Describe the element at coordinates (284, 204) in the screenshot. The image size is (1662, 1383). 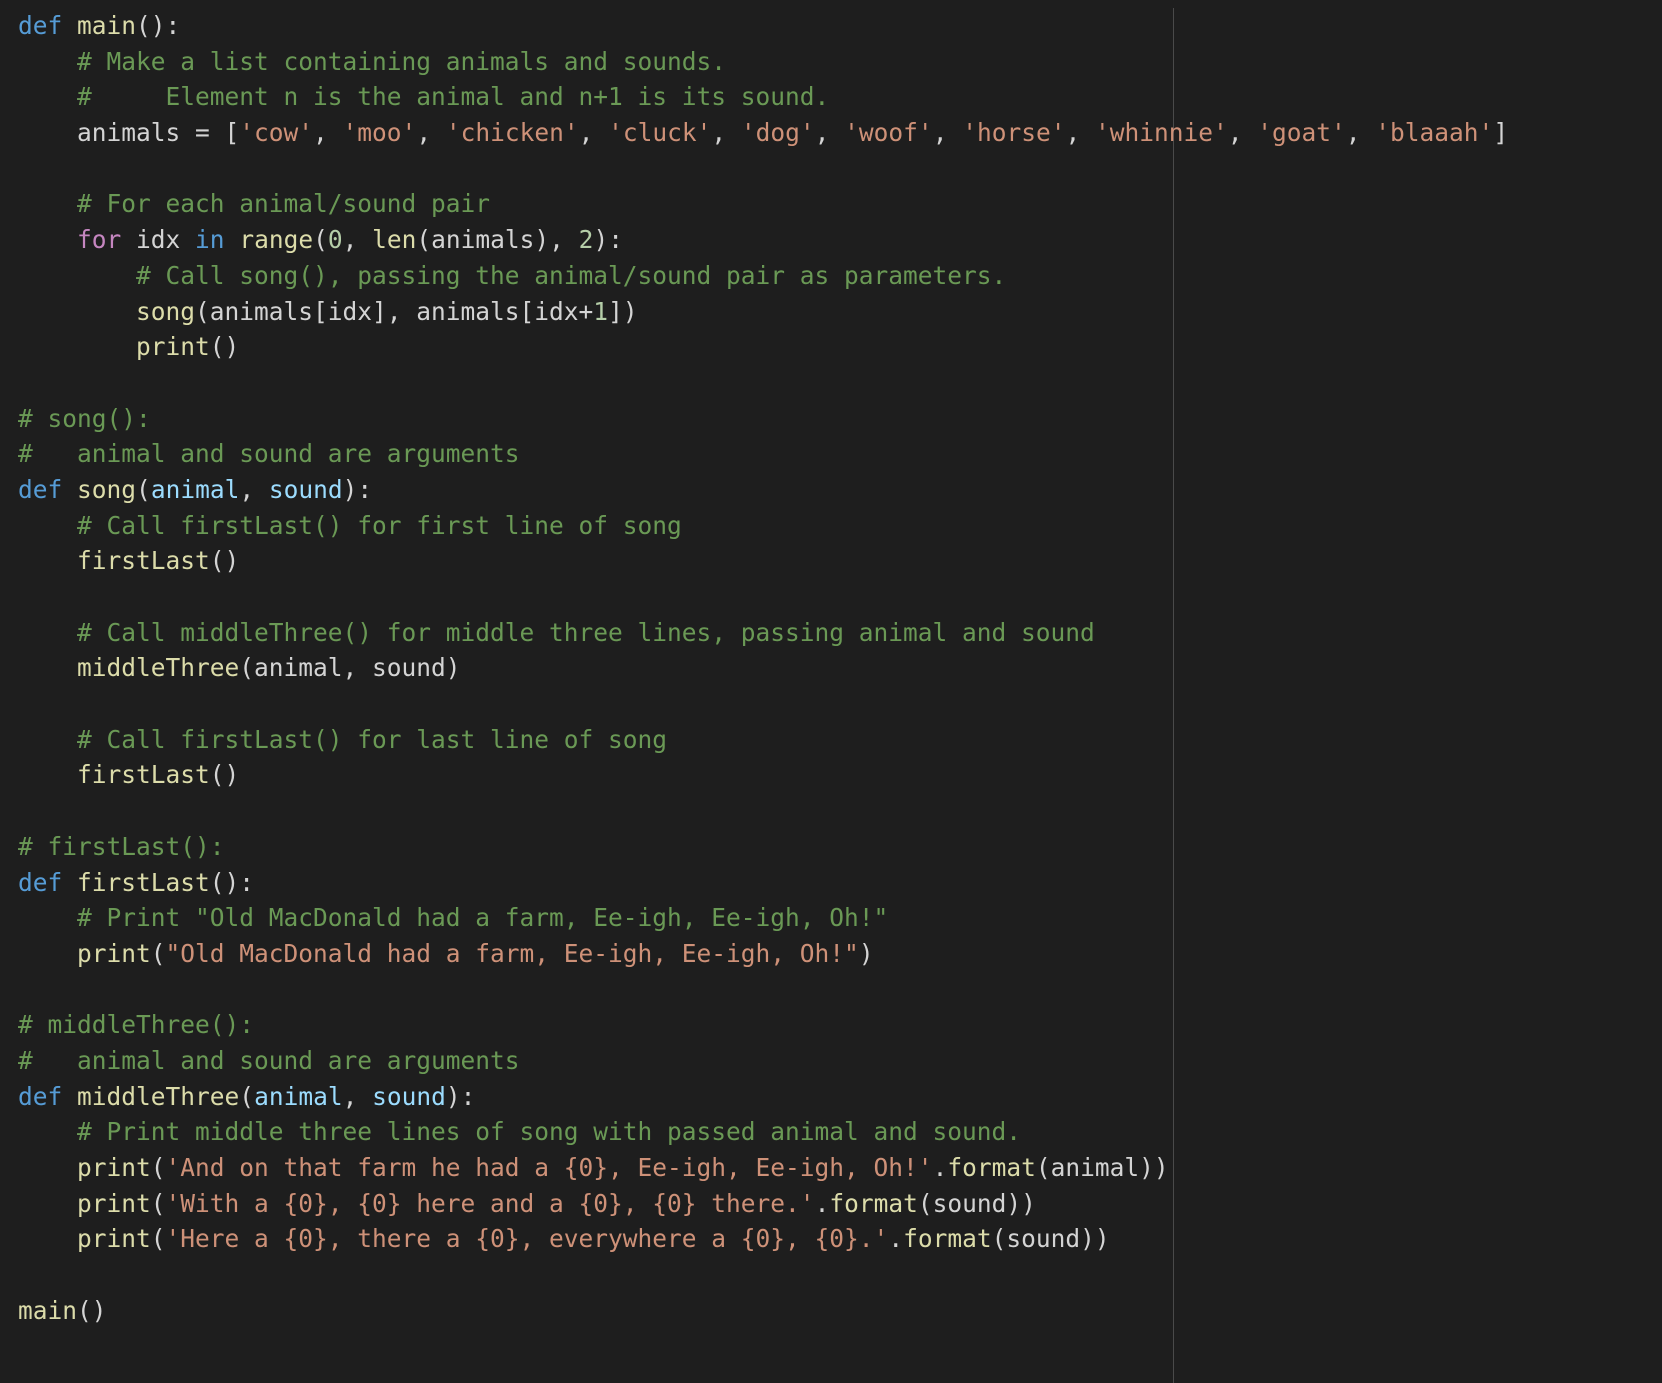
I see `code-token: # For each animal/sound pair` at that location.